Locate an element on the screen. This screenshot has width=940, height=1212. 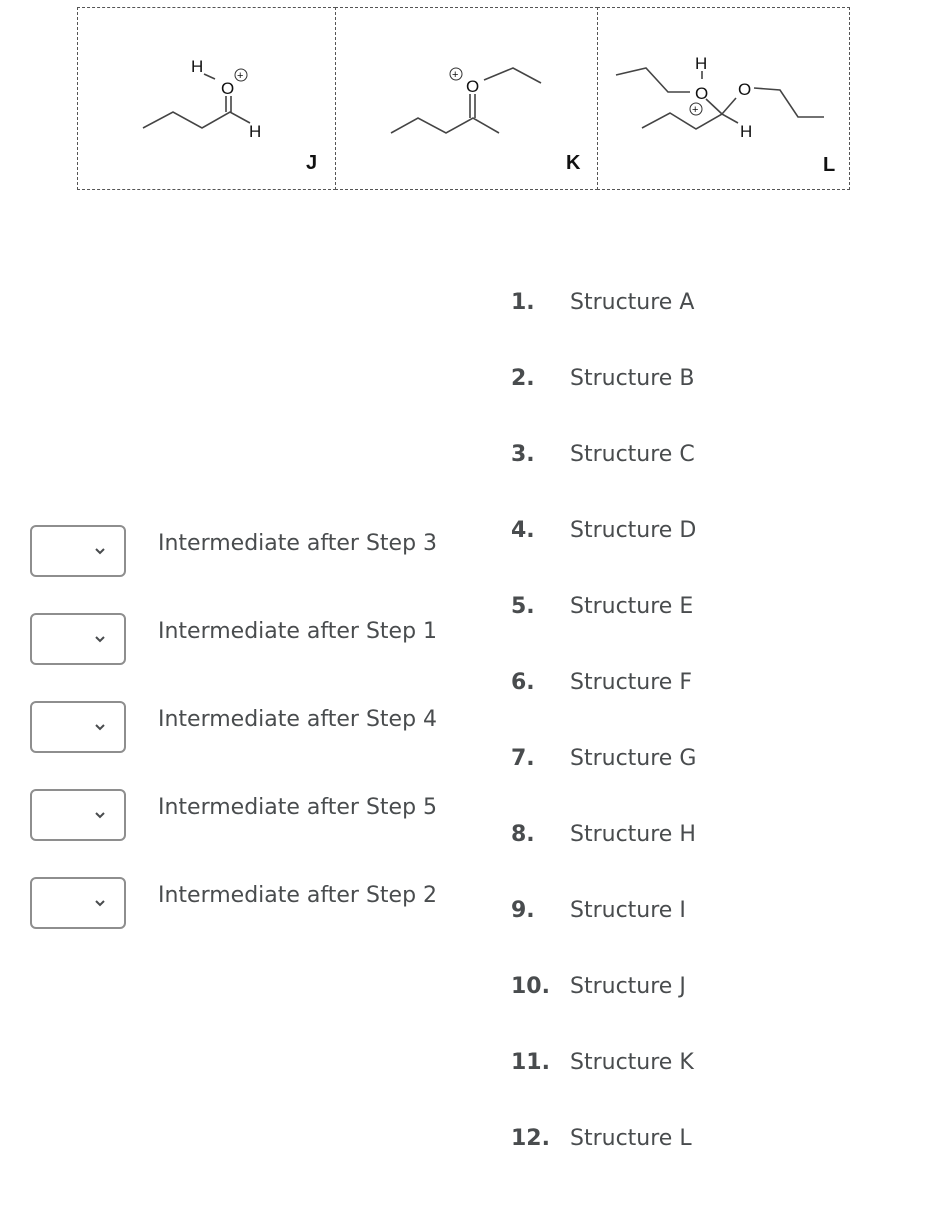
match-label: Intermediate after Step 2 is located at coordinates (298, 895).